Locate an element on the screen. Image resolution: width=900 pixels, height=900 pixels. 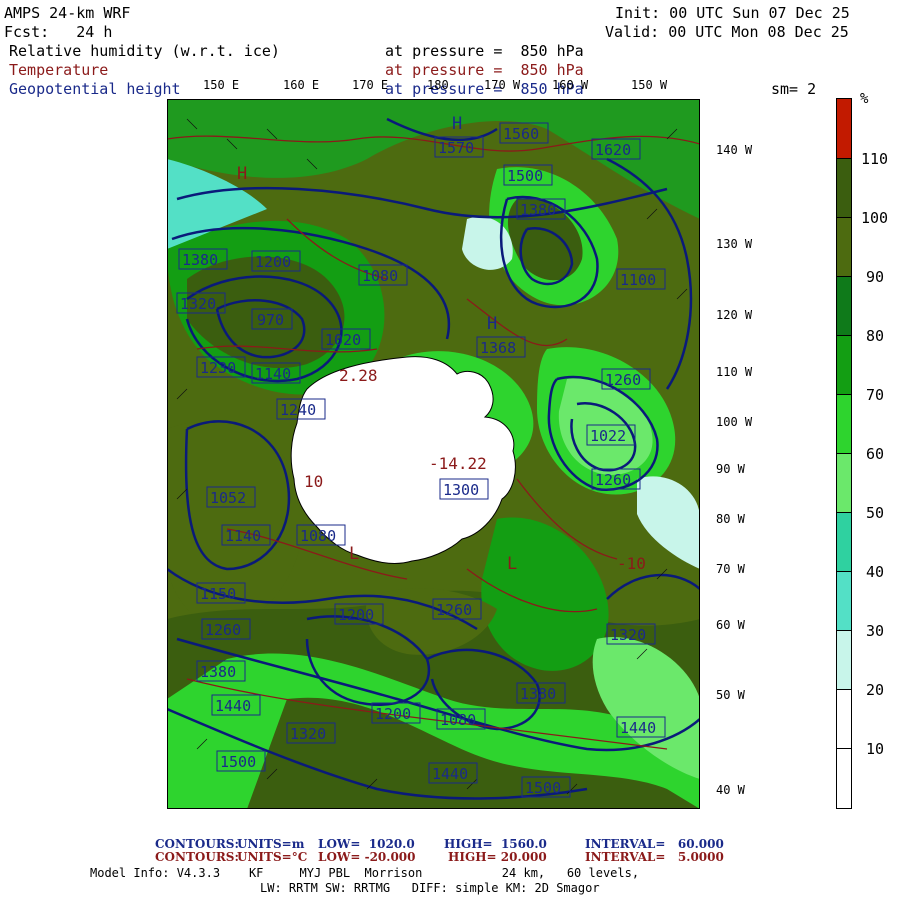
field-rh-level: at pressure = 850 hPa is located at coordinates (484, 51).